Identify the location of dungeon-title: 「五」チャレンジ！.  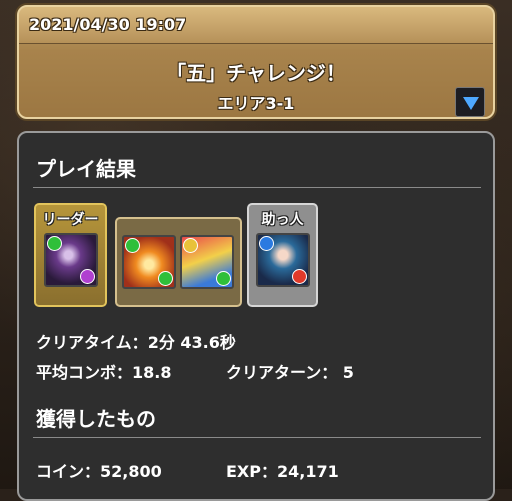
(256, 73).